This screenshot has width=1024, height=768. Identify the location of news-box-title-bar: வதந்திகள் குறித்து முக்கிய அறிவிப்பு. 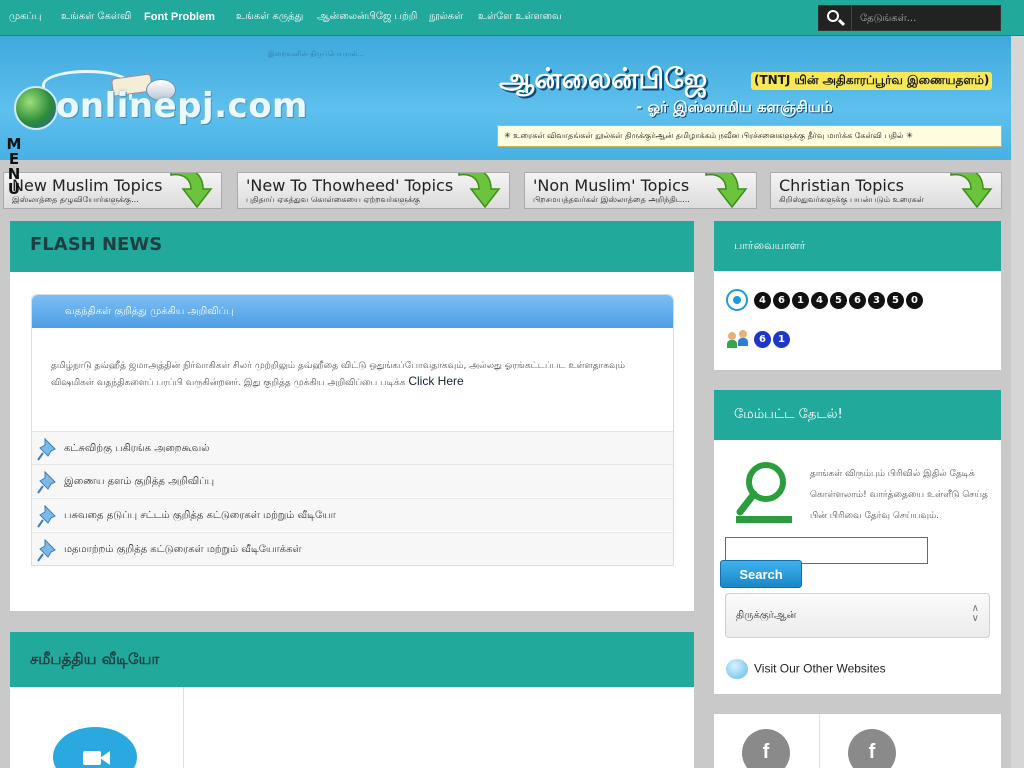
(352, 311).